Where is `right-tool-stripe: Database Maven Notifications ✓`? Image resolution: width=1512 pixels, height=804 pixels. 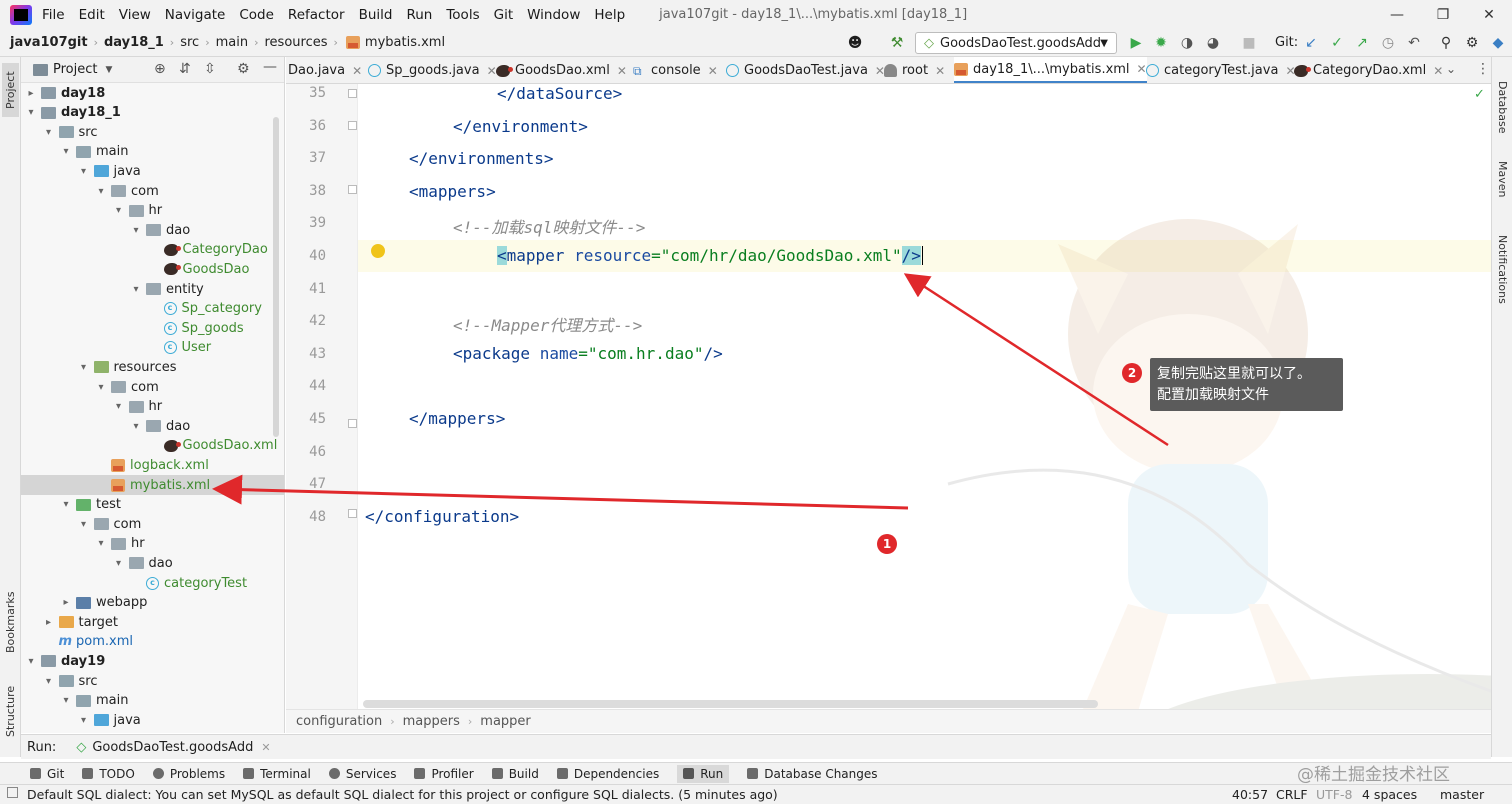 right-tool-stripe: Database Maven Notifications ✓ is located at coordinates (1493, 407).